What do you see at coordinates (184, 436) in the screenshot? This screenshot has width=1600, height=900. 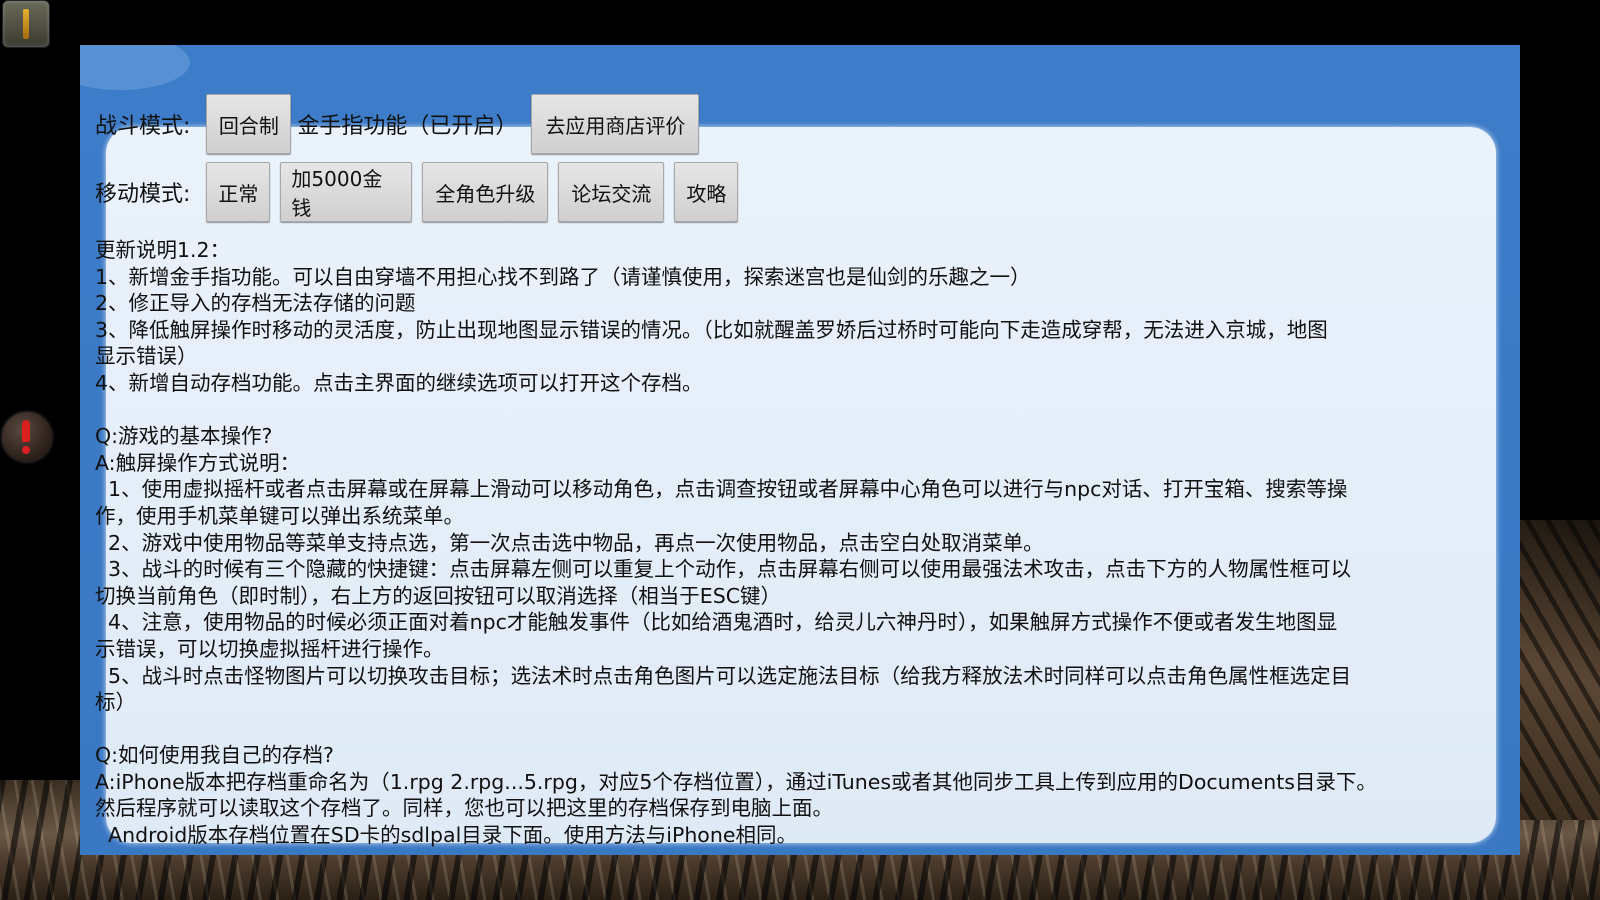 I see `notes-line: Q:游戏的基本操作?` at bounding box center [184, 436].